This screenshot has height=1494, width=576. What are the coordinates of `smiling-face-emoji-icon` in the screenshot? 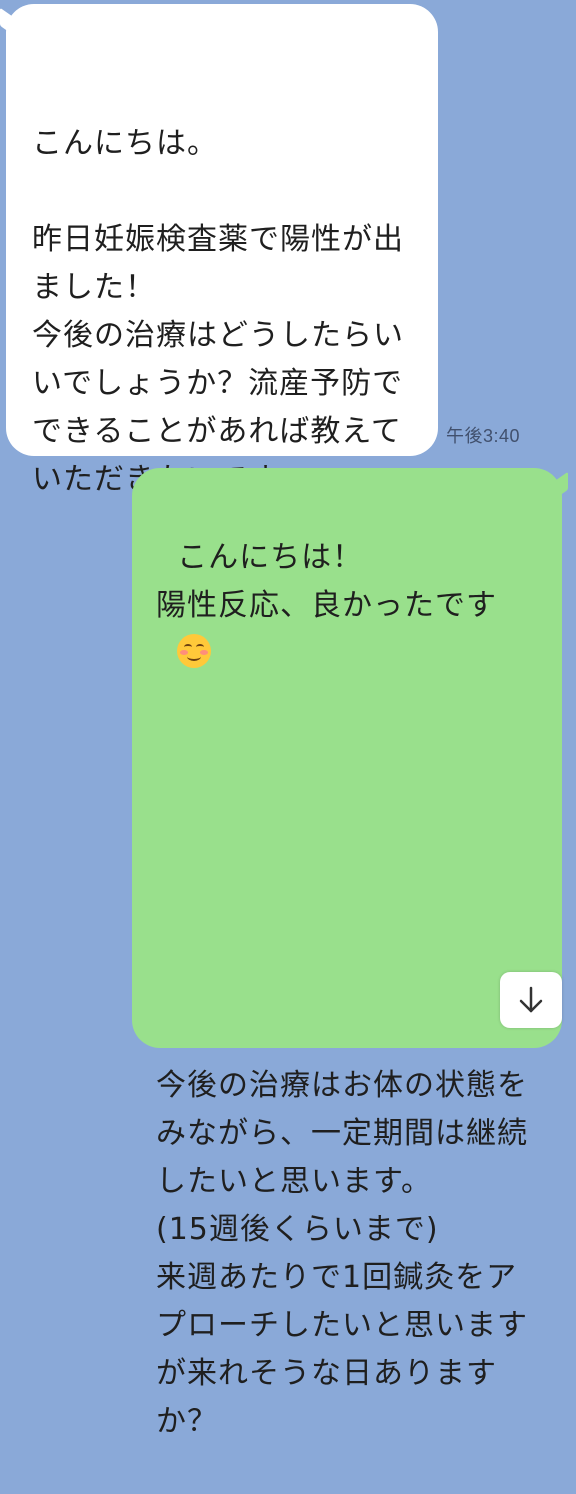 It's located at (194, 651).